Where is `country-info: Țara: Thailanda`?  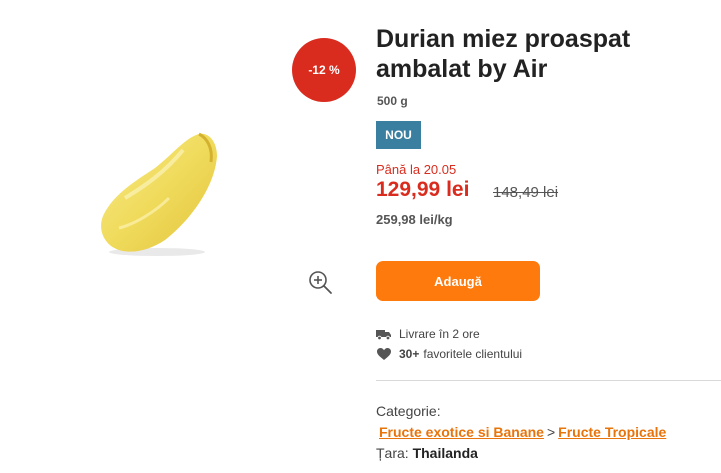 country-info: Țara: Thailanda is located at coordinates (427, 453).